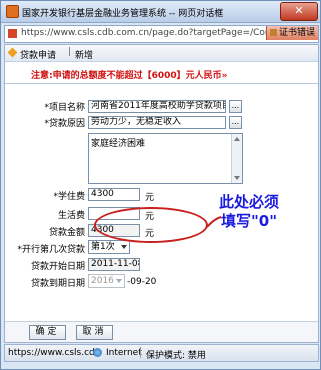 The width and height of the screenshot is (321, 370). What do you see at coordinates (103, 247) in the screenshot?
I see `loan-times-value: 第1次` at bounding box center [103, 247].